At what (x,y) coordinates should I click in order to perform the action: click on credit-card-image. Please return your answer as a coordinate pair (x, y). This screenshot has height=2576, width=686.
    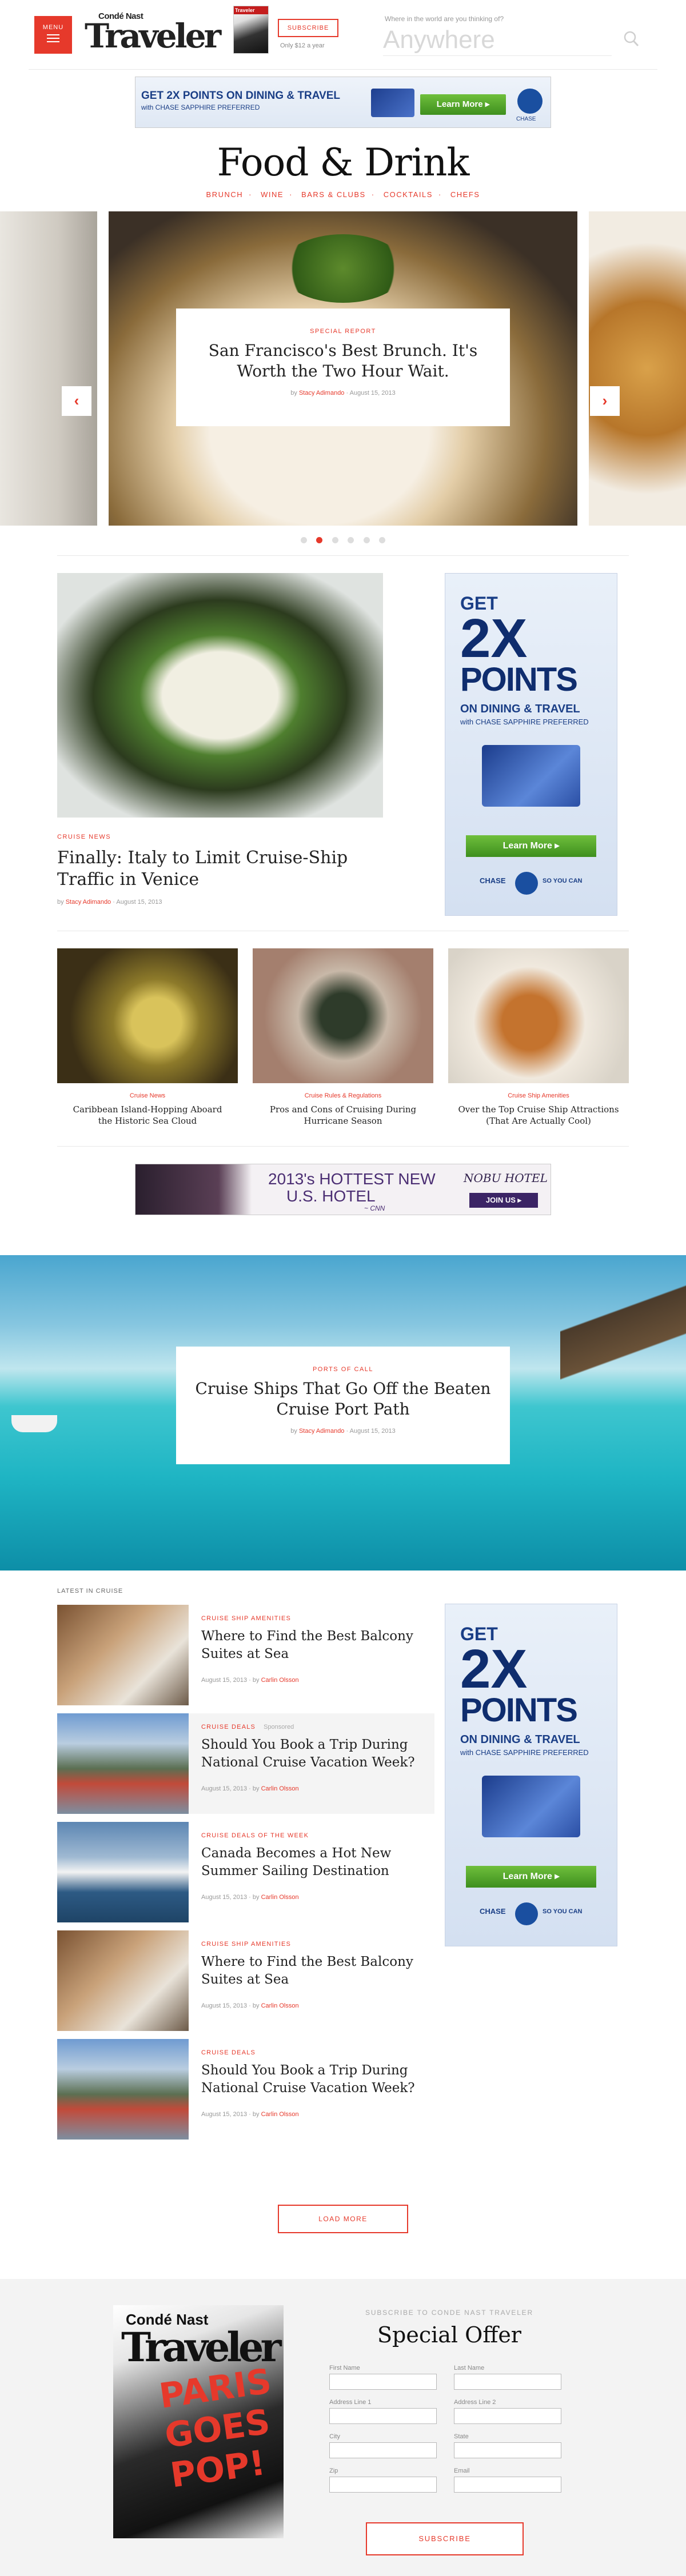
    Looking at the image, I should click on (531, 1806).